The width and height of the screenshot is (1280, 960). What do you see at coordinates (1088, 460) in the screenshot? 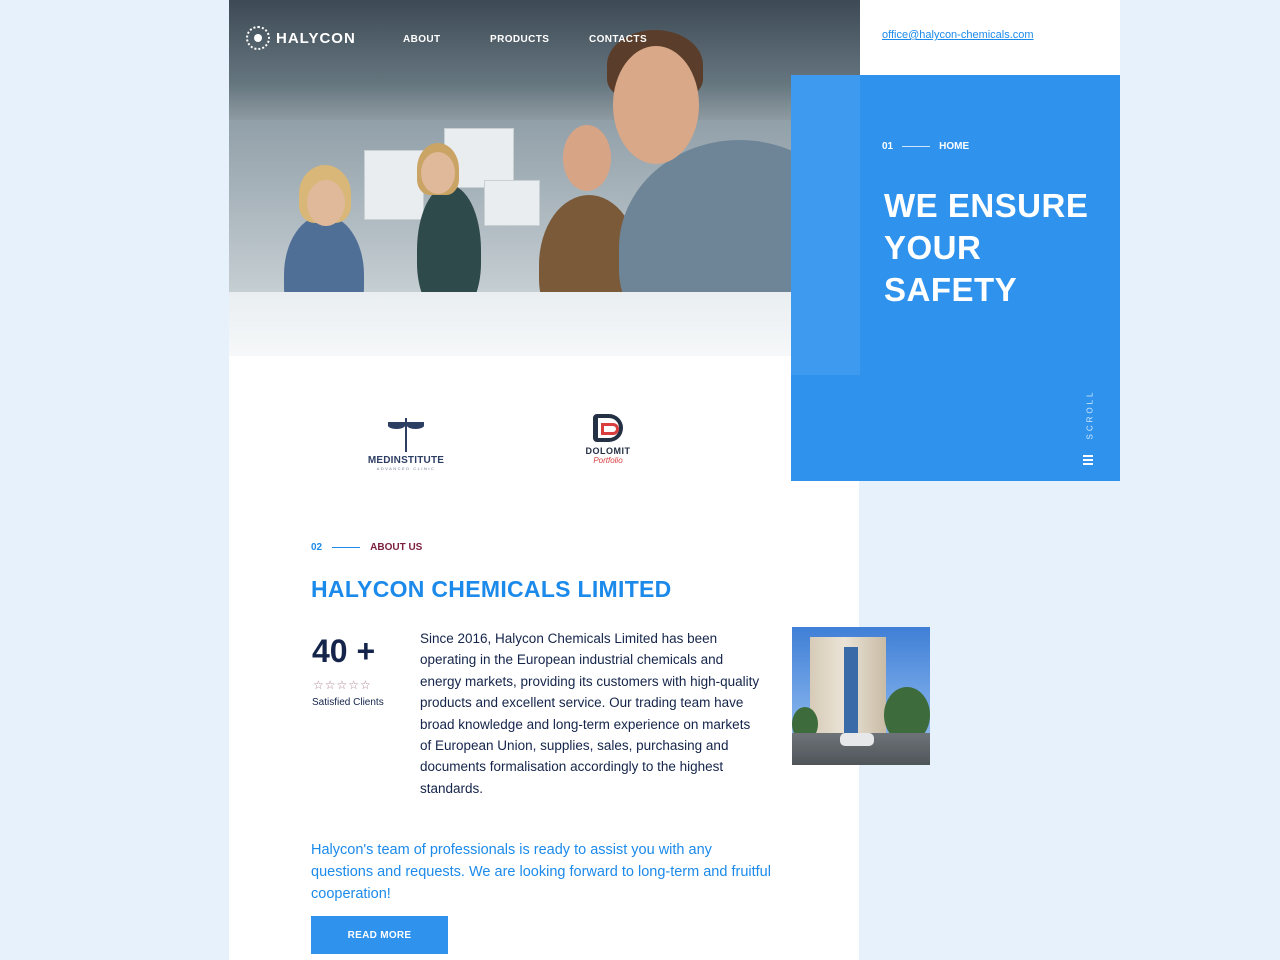
I see `scroll-menu-icon` at bounding box center [1088, 460].